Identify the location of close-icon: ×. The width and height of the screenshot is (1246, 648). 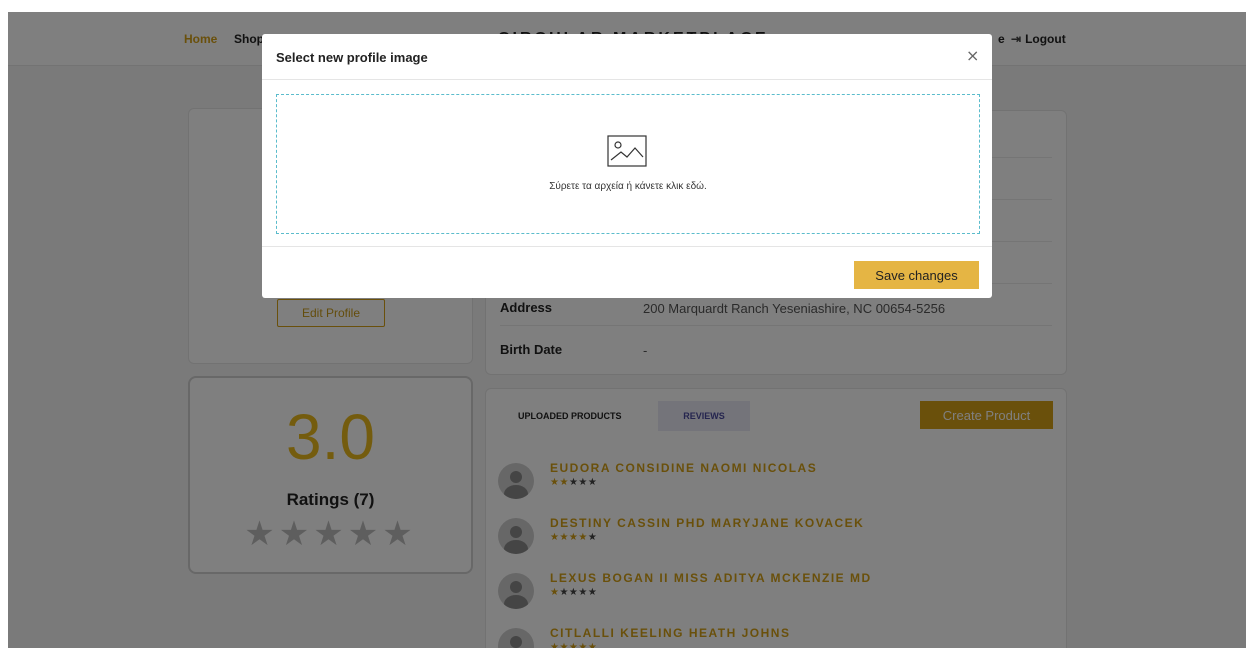
(972, 55).